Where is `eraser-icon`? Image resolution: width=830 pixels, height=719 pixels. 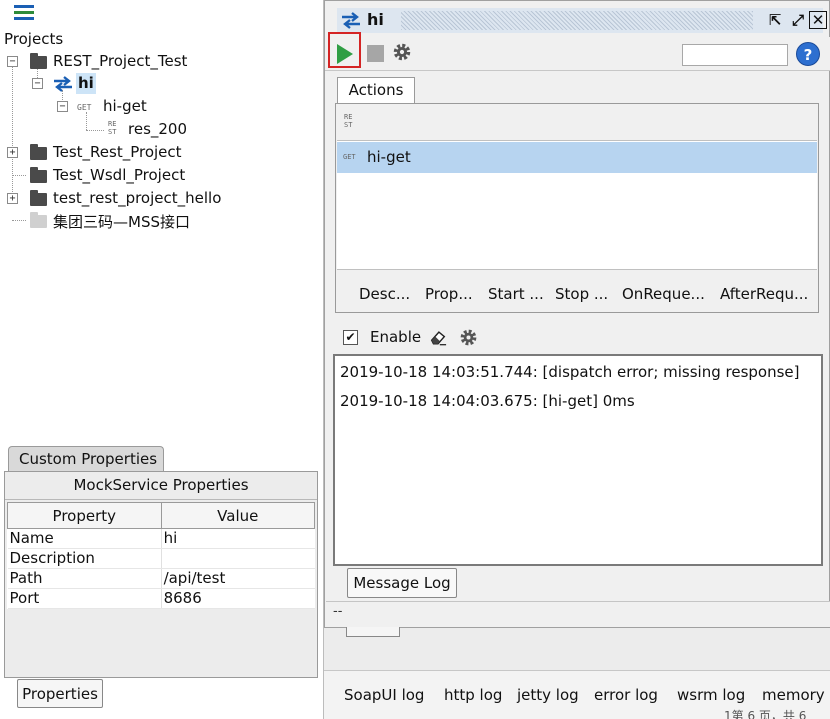 eraser-icon is located at coordinates (438, 337).